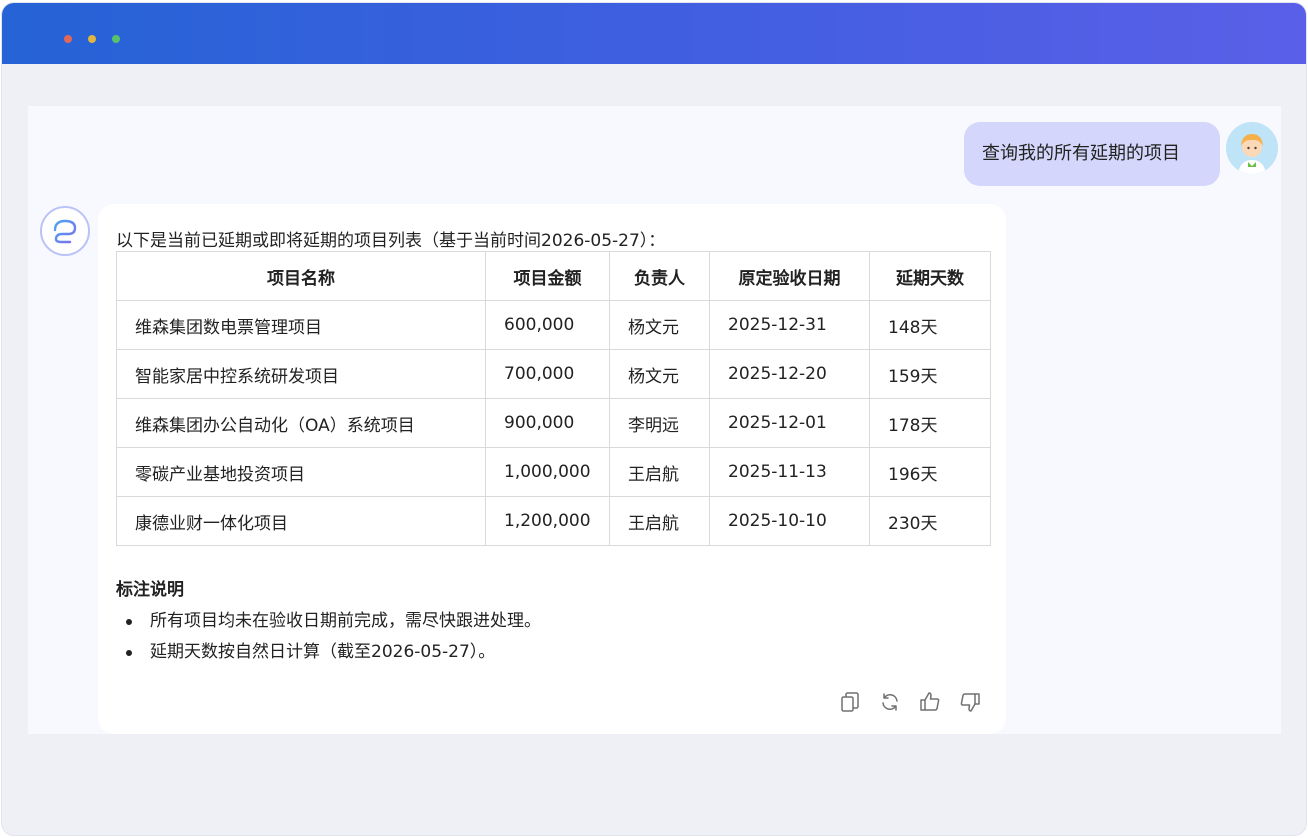  I want to click on cell-amount: 1,000,000, so click(547, 472).